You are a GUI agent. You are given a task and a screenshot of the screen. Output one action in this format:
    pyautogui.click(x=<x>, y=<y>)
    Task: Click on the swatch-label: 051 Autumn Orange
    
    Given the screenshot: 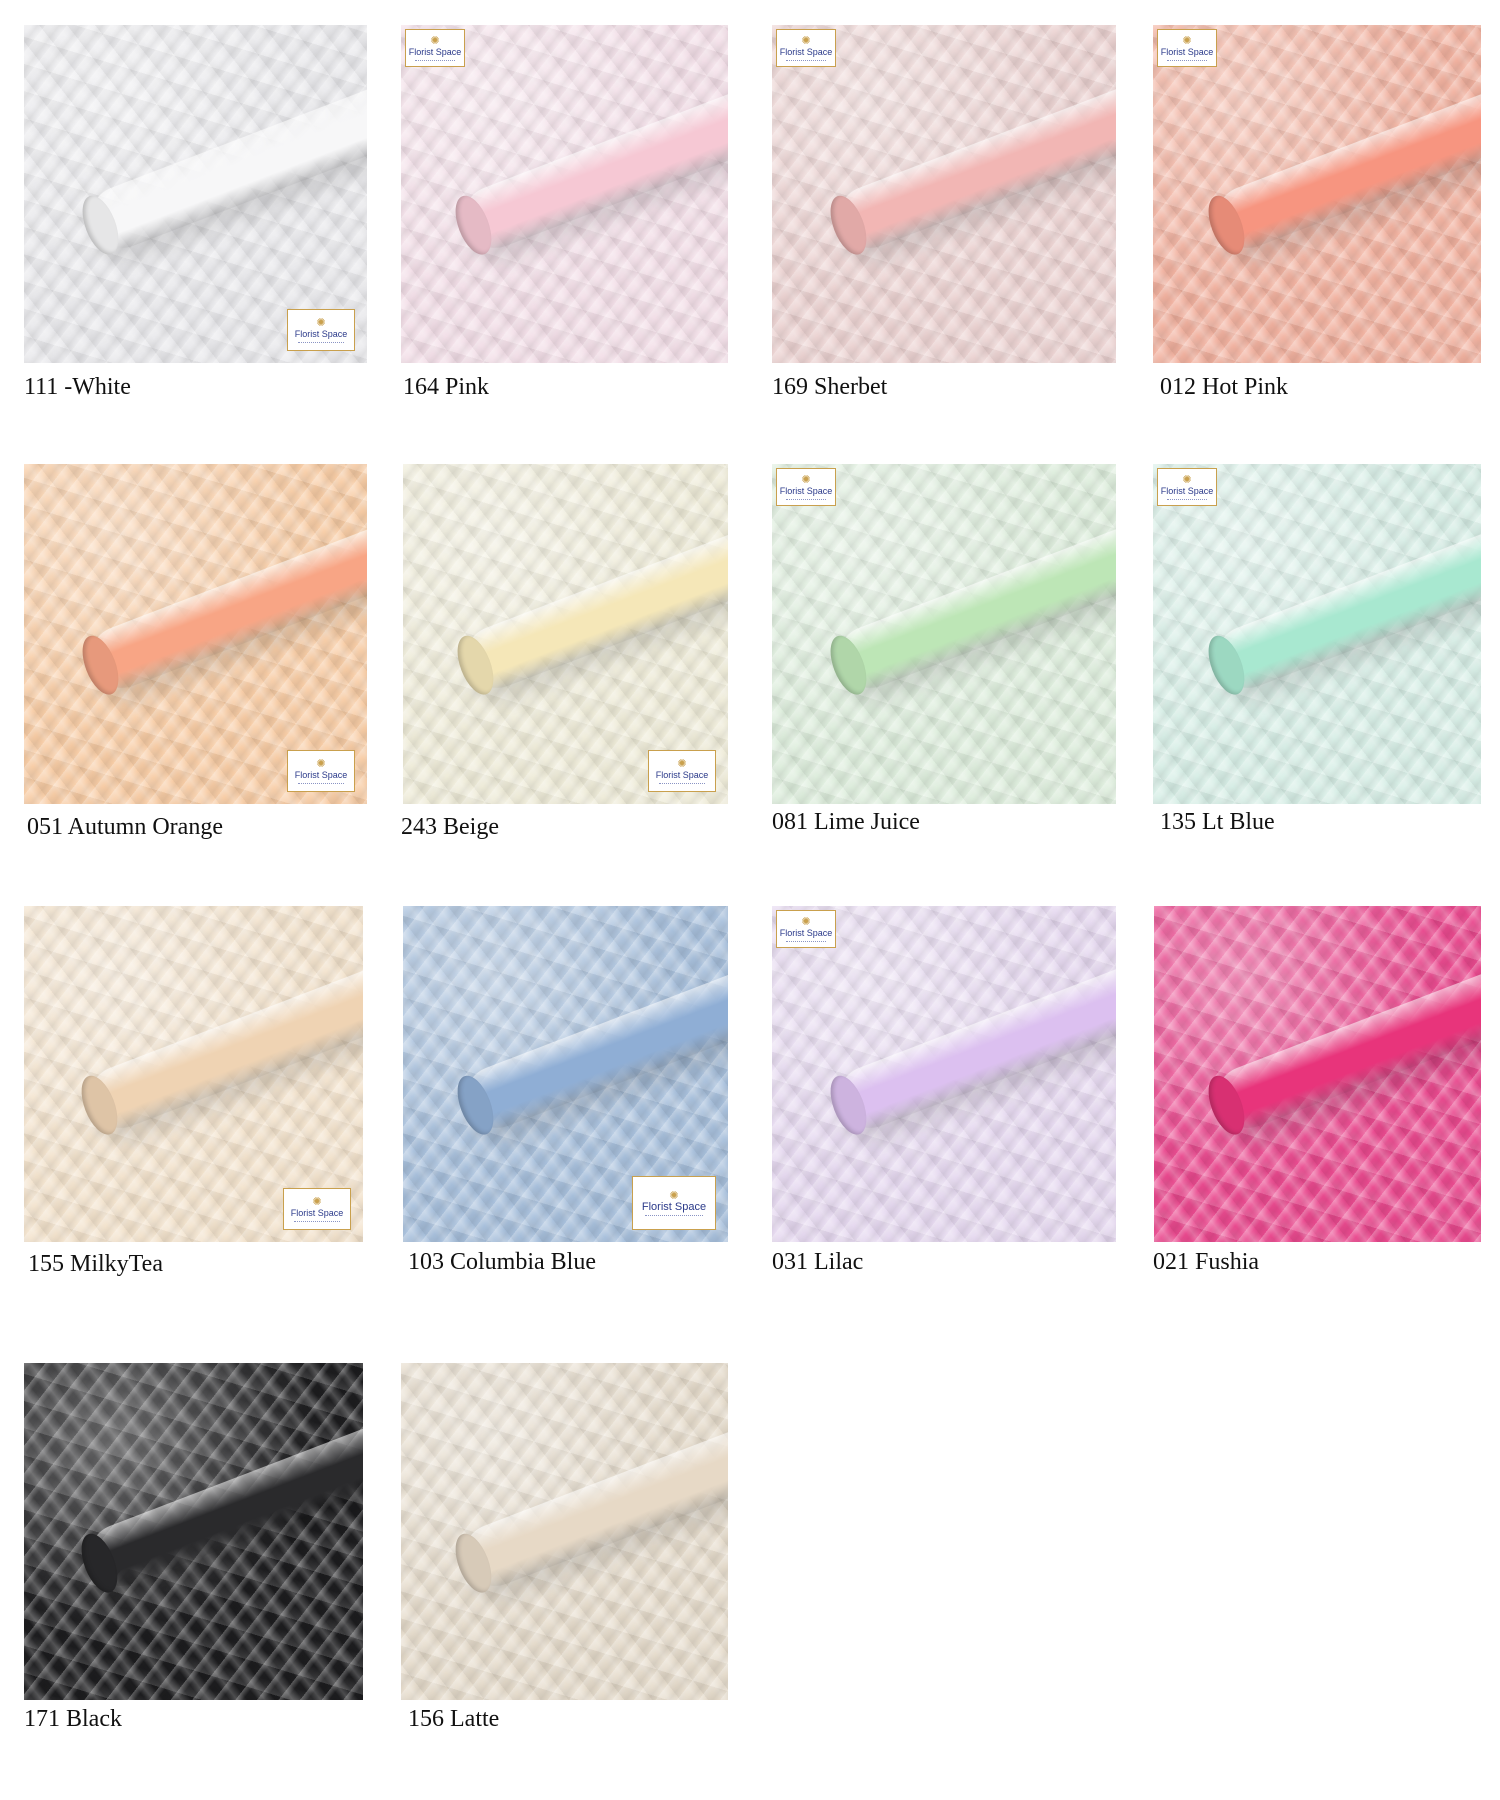 What is the action you would take?
    pyautogui.click(x=125, y=827)
    